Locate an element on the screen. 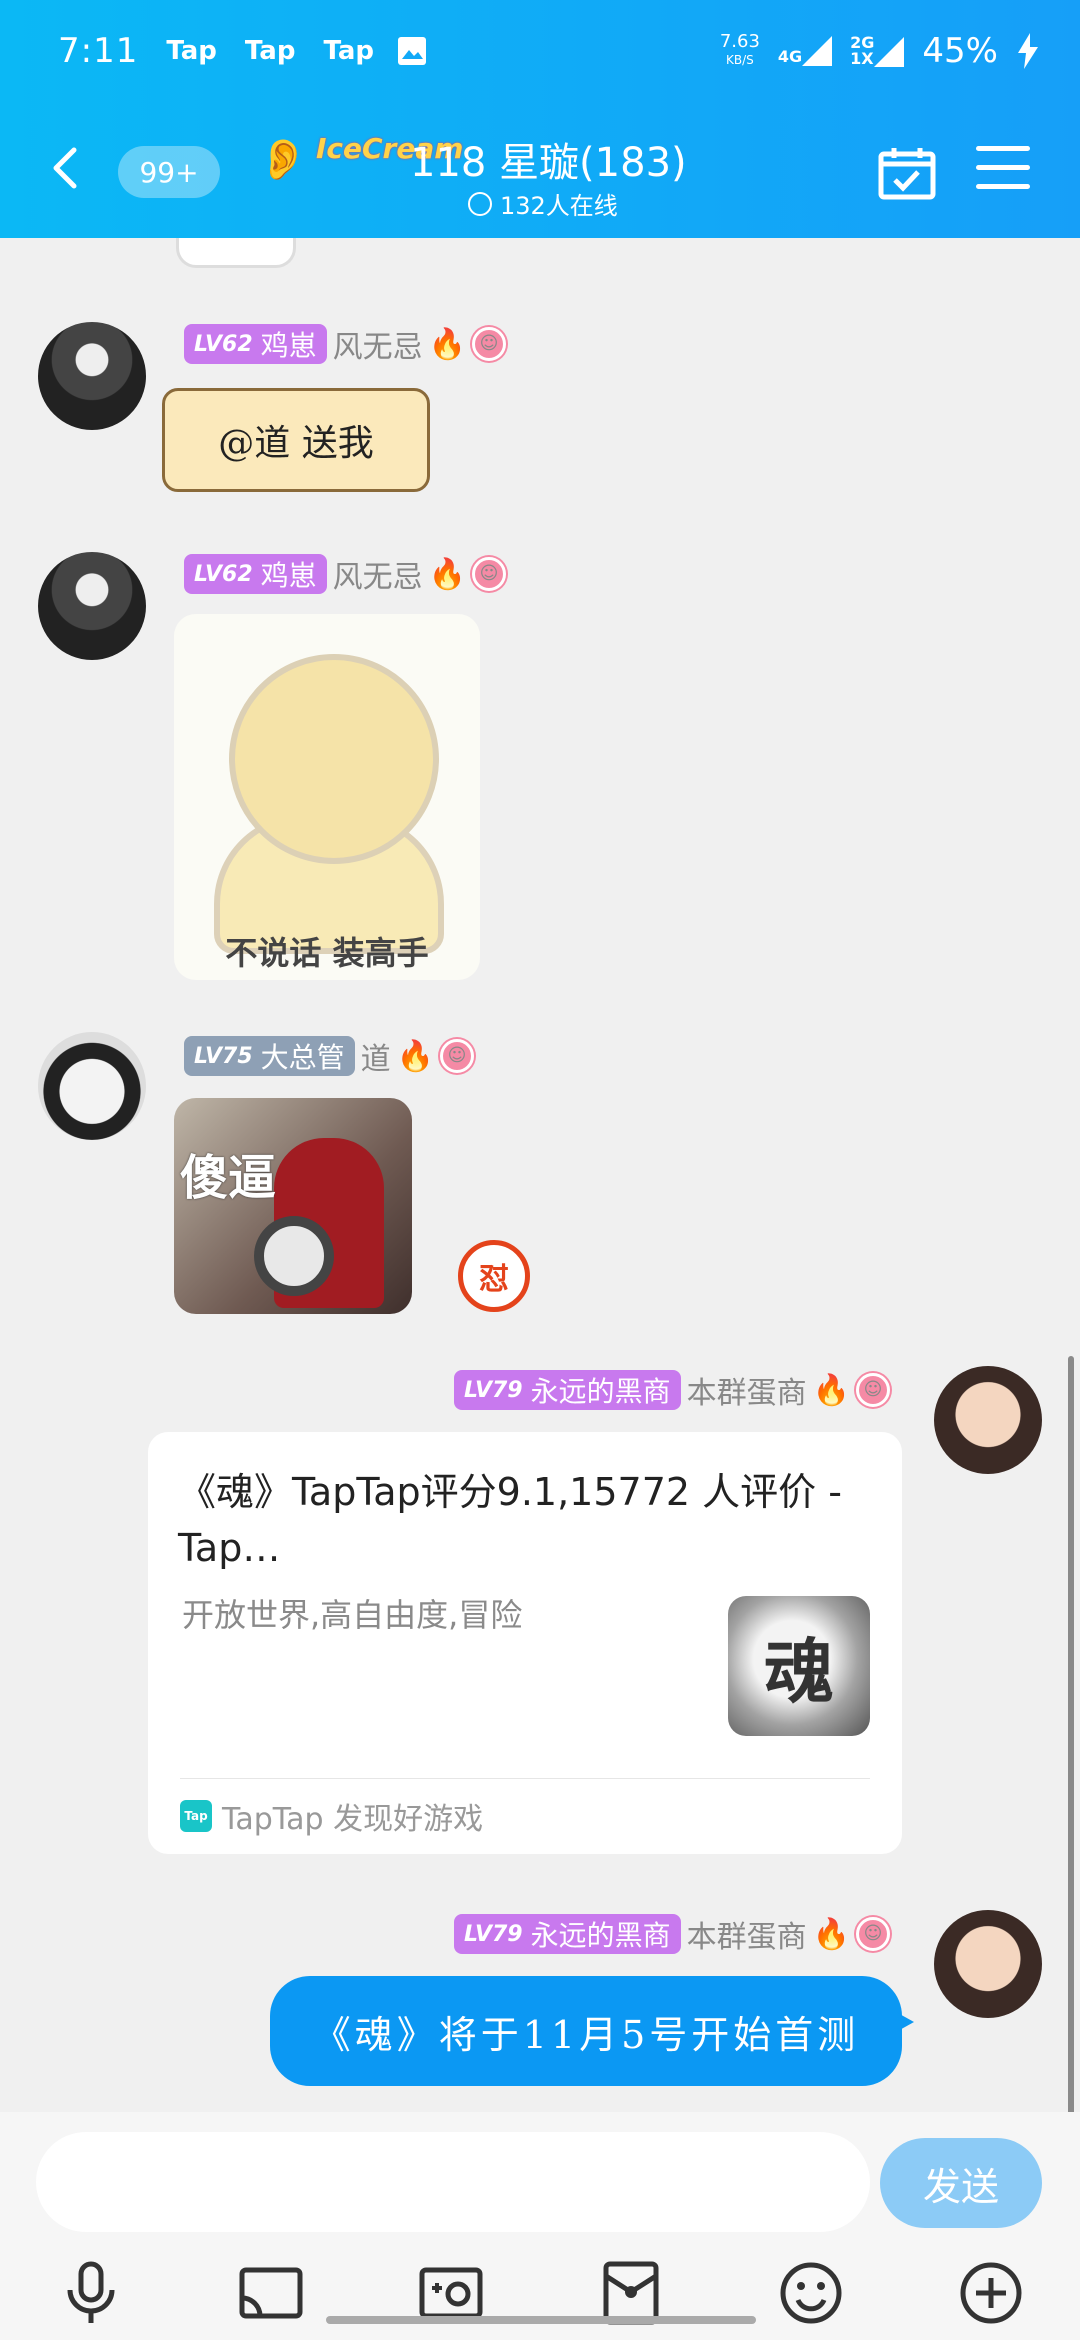 The image size is (1080, 2340). ear-icon: 👂 is located at coordinates (283, 159).